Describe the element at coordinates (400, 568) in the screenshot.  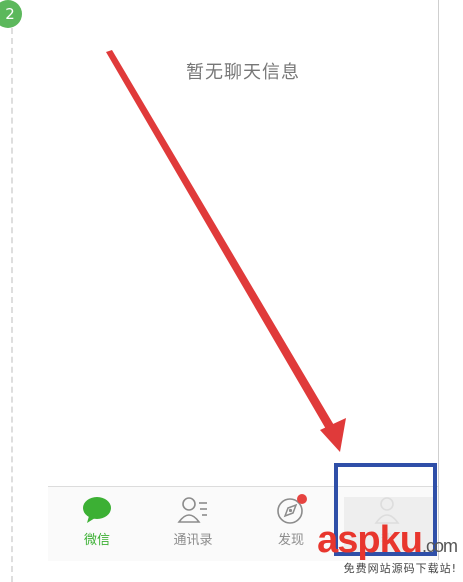
I see `watermark-subtitle: 免费网站源码下载站!` at that location.